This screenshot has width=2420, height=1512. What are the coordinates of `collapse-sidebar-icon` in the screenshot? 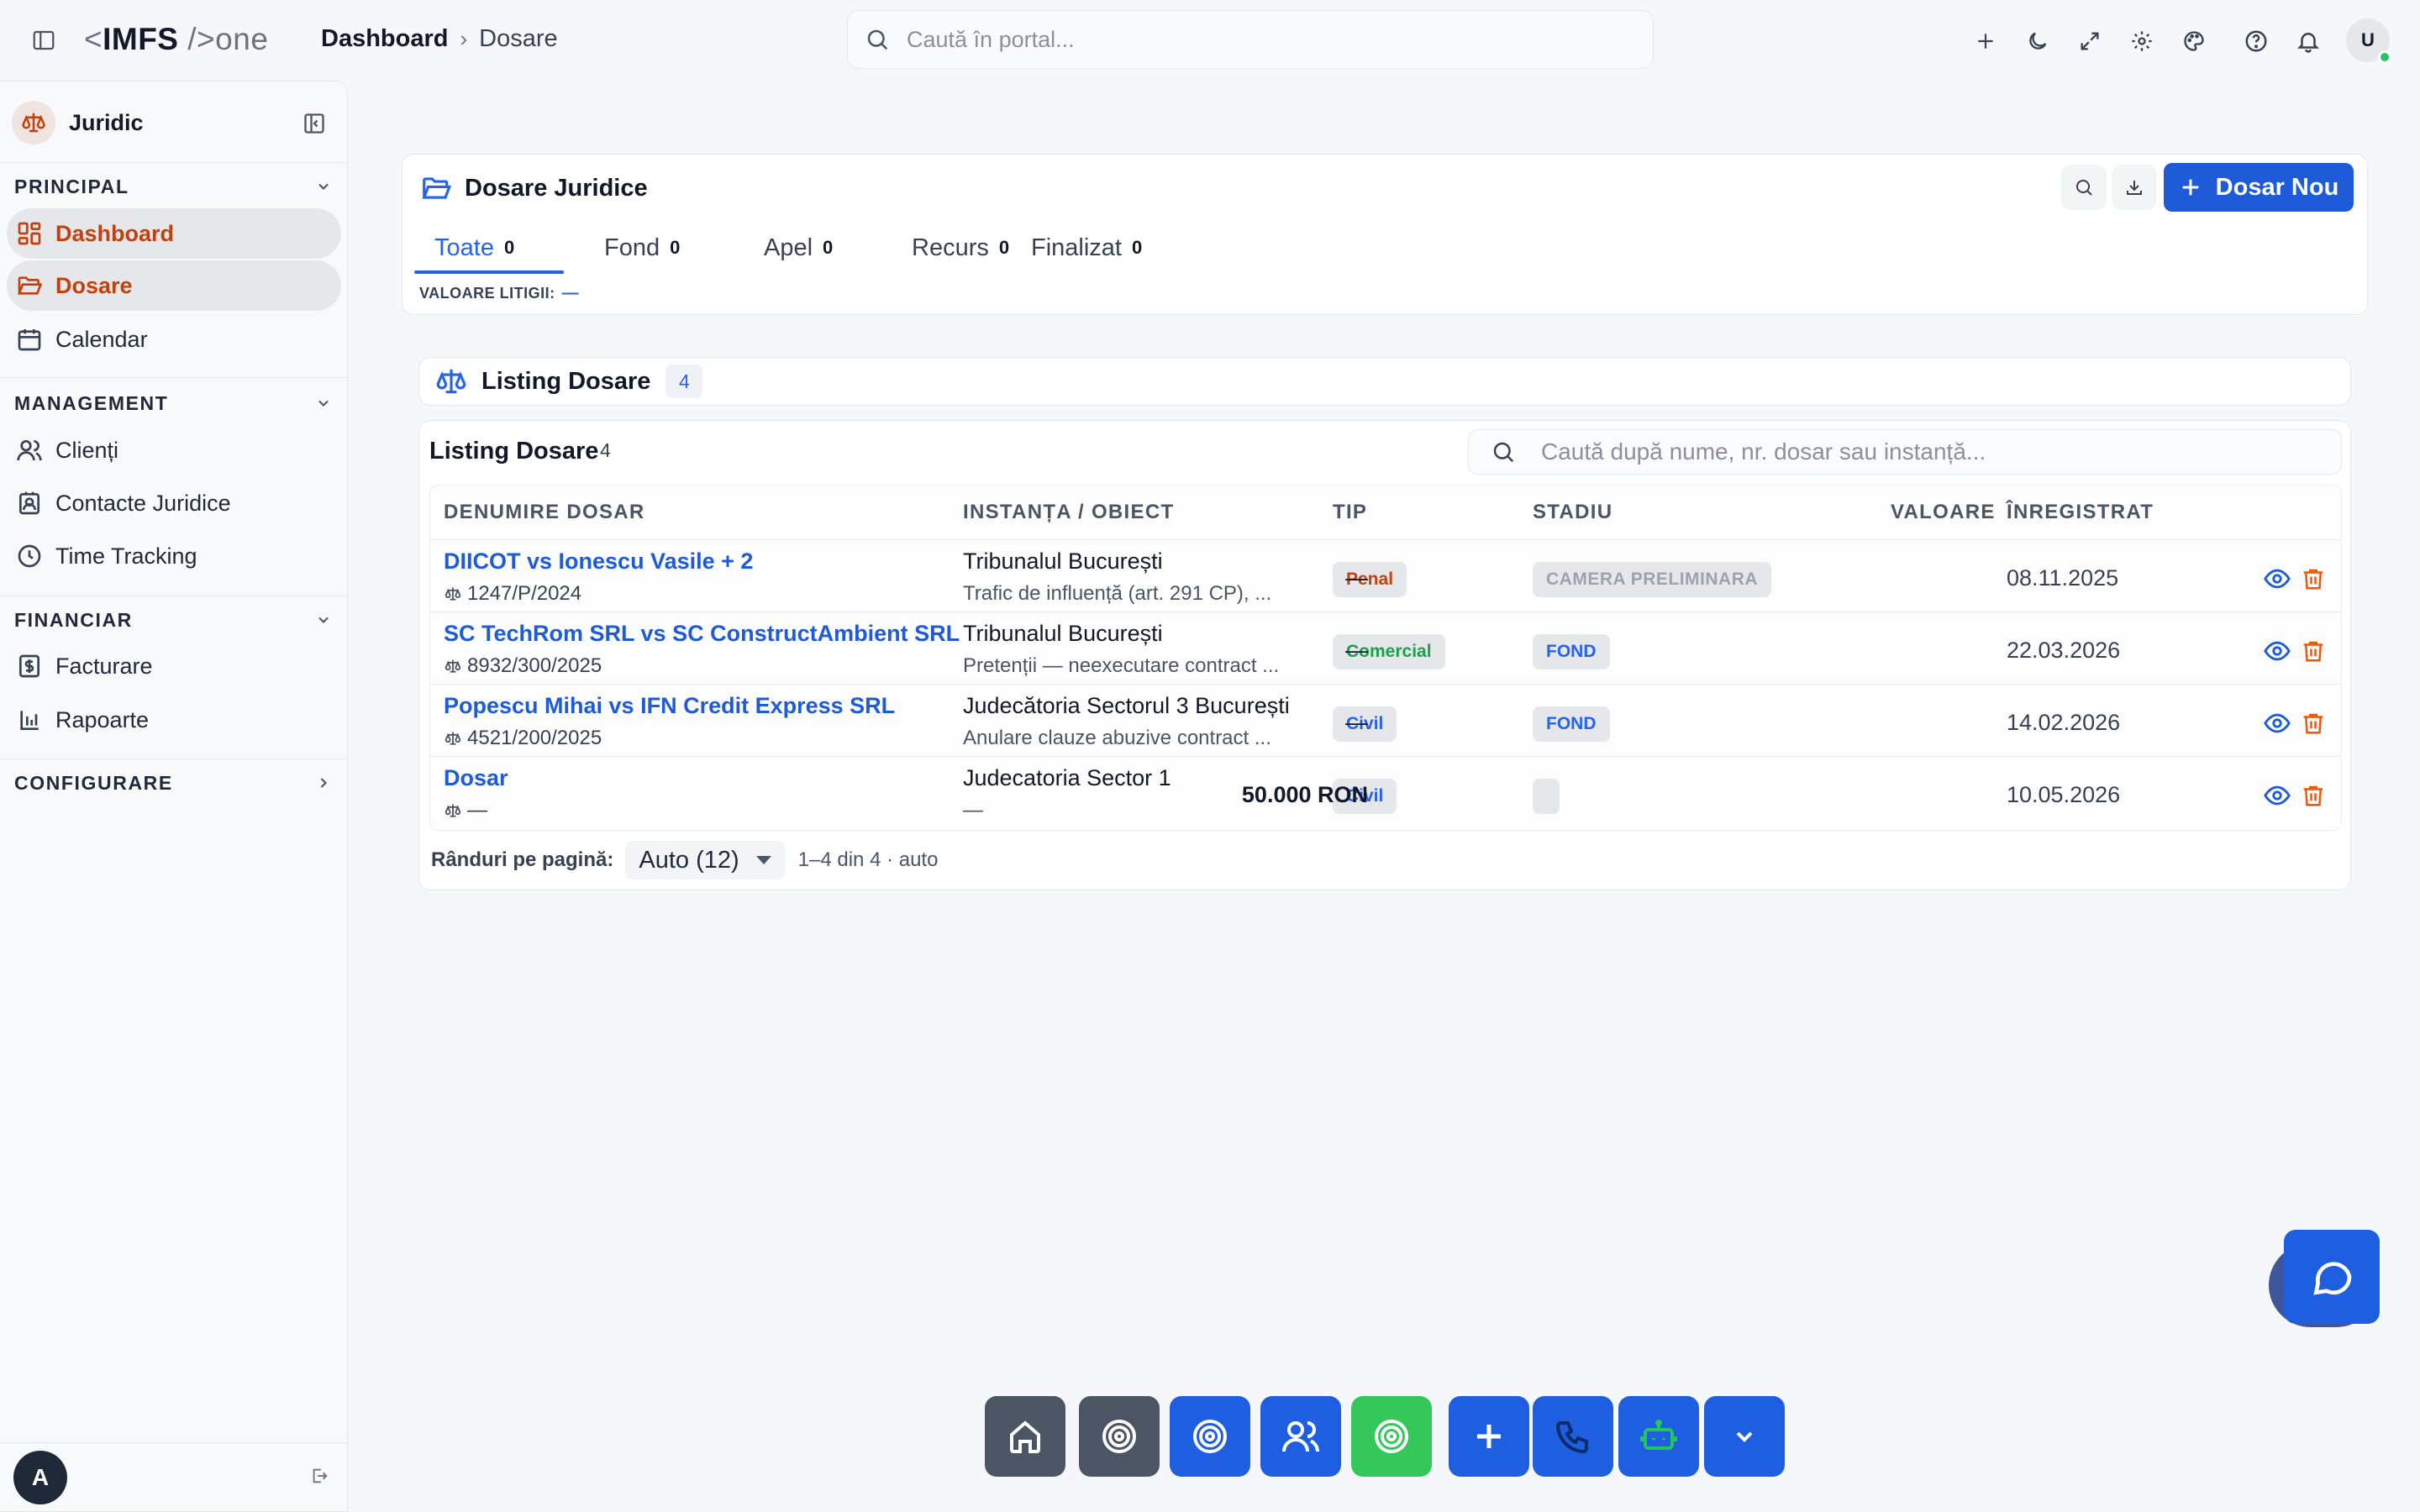 It's located at (314, 123).